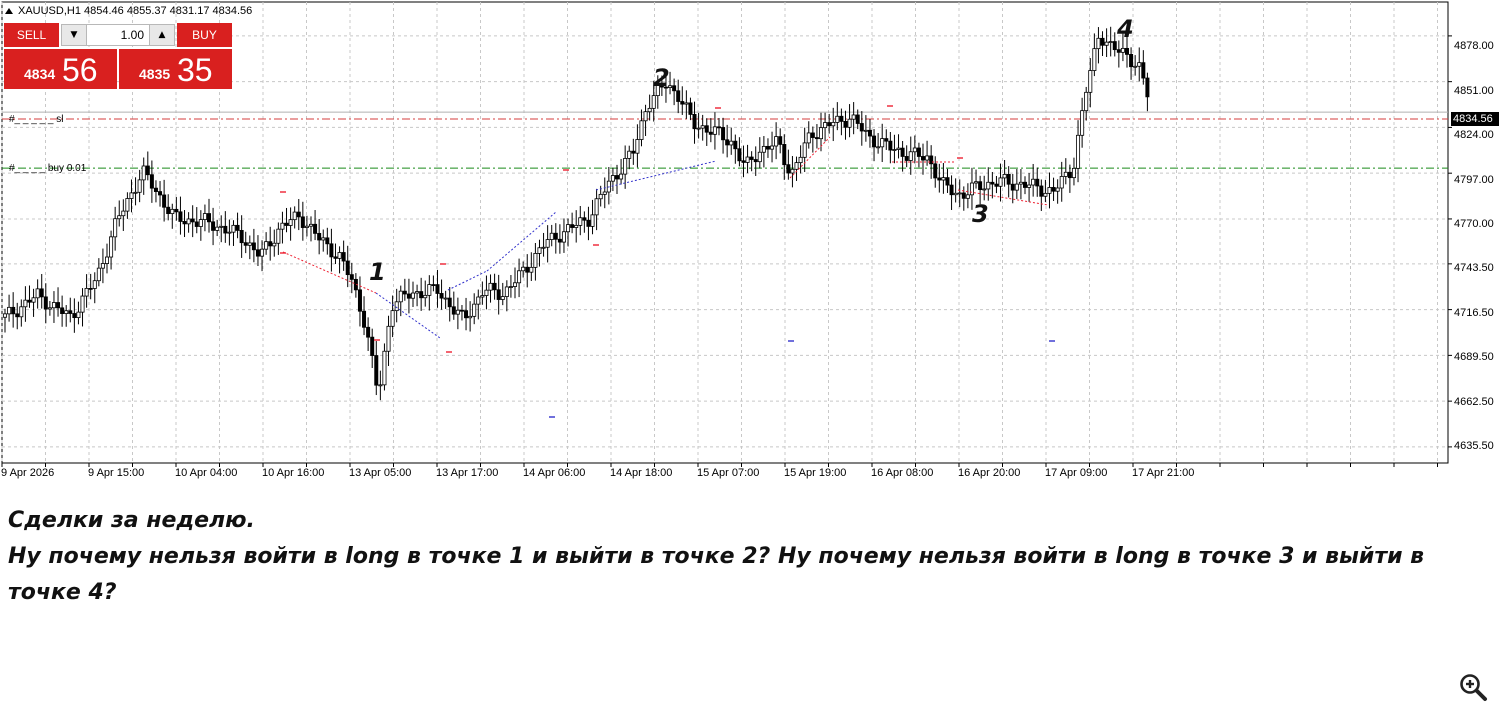  Describe the element at coordinates (31, 35) in the screenshot. I see `sell-button: SELL` at that location.